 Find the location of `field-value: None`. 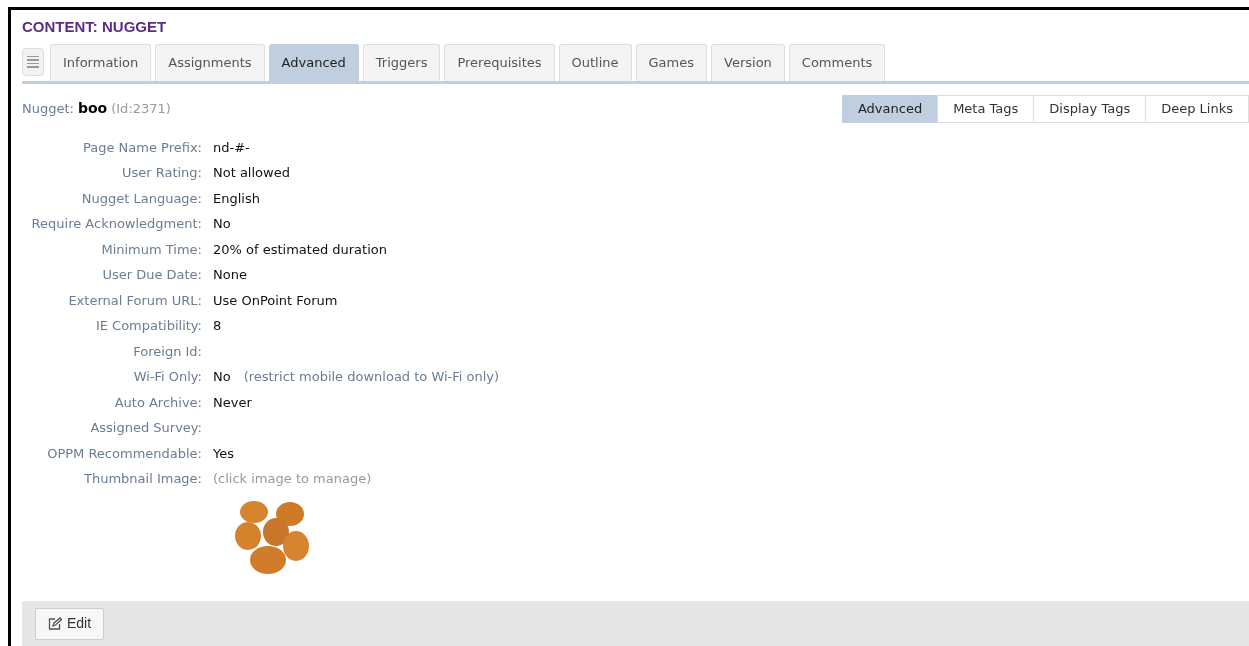

field-value: None is located at coordinates (230, 275).